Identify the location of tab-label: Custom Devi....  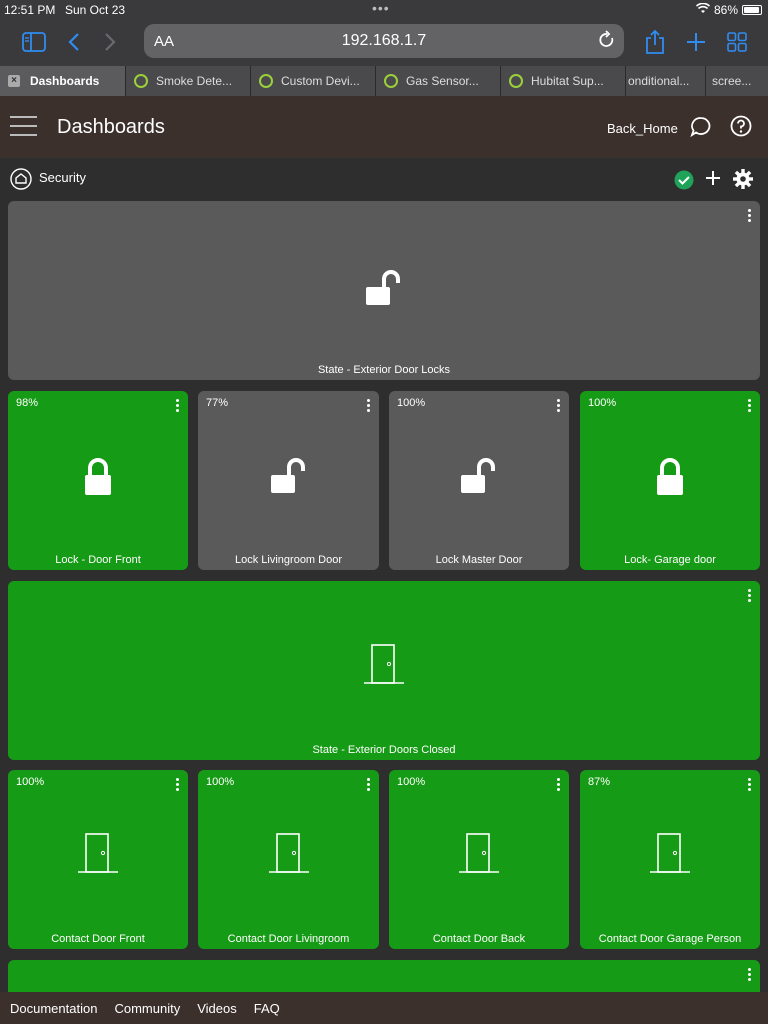
(320, 81).